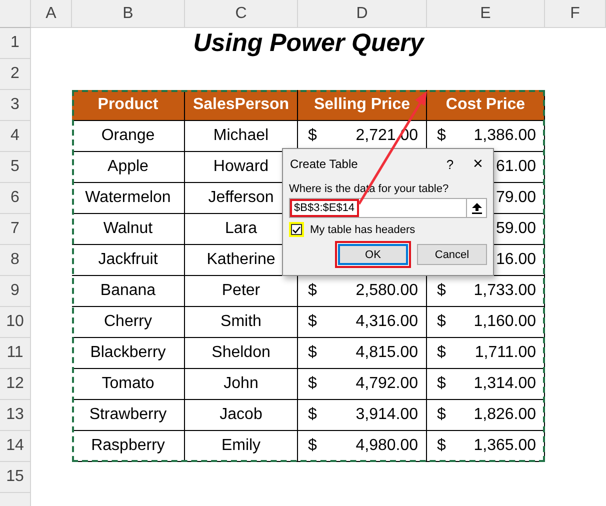  Describe the element at coordinates (241, 446) in the screenshot. I see `table-cell: Emily` at that location.